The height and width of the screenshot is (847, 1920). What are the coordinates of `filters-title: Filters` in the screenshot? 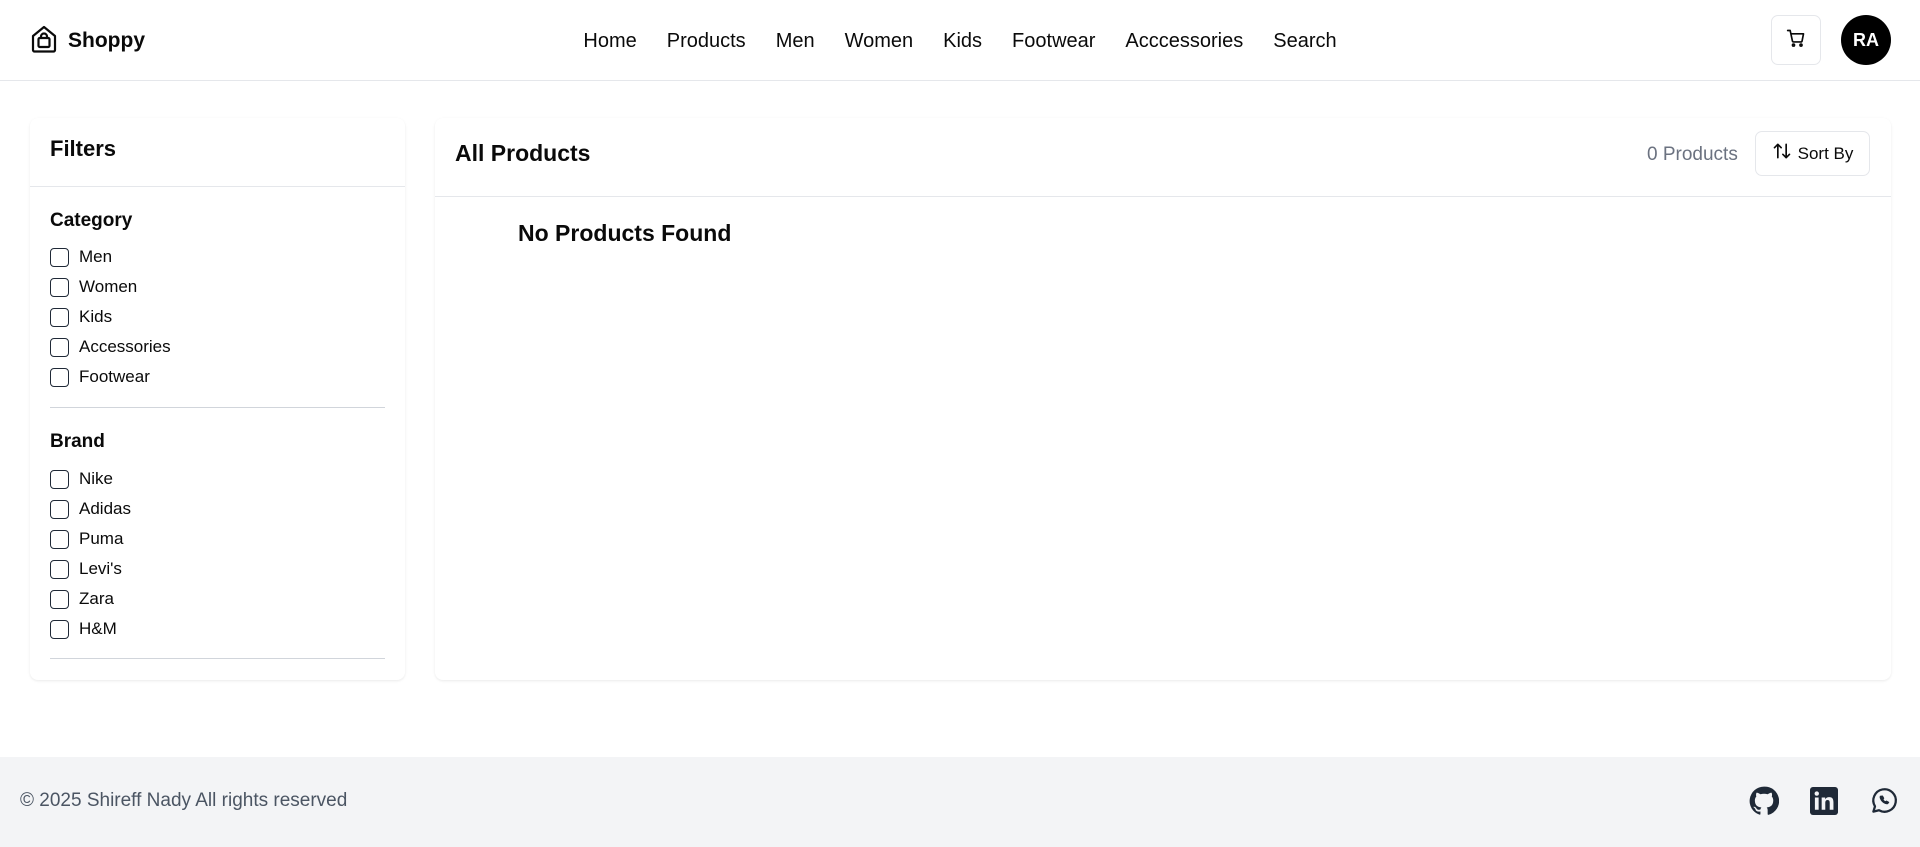 It's located at (83, 148).